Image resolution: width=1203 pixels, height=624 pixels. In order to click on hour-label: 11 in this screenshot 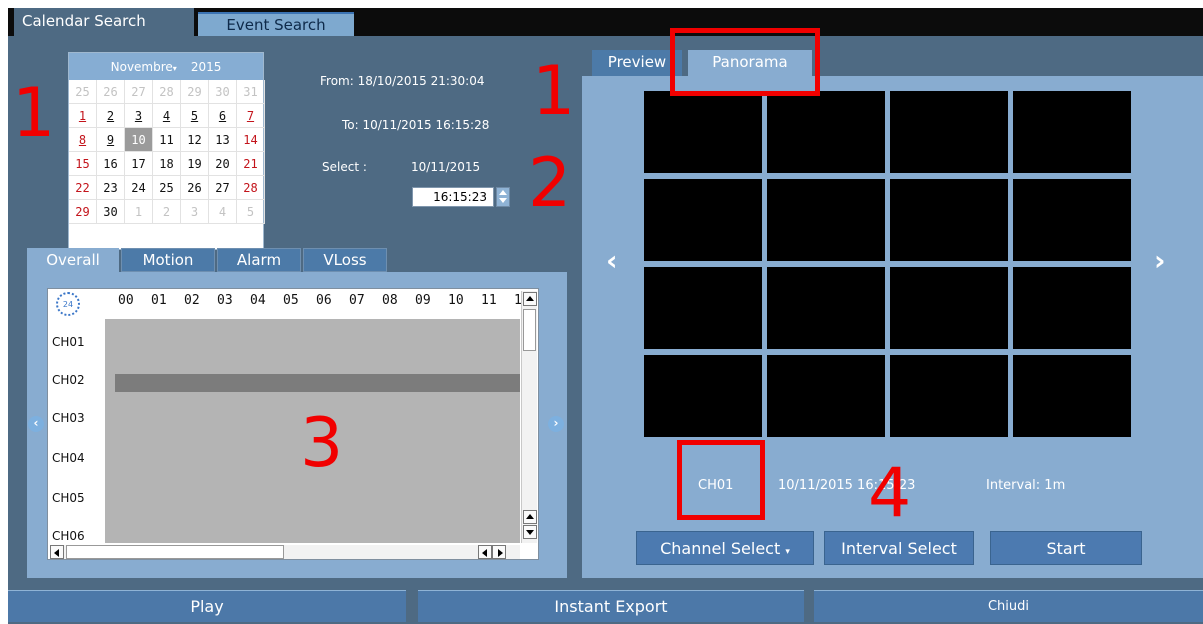, I will do `click(489, 300)`.